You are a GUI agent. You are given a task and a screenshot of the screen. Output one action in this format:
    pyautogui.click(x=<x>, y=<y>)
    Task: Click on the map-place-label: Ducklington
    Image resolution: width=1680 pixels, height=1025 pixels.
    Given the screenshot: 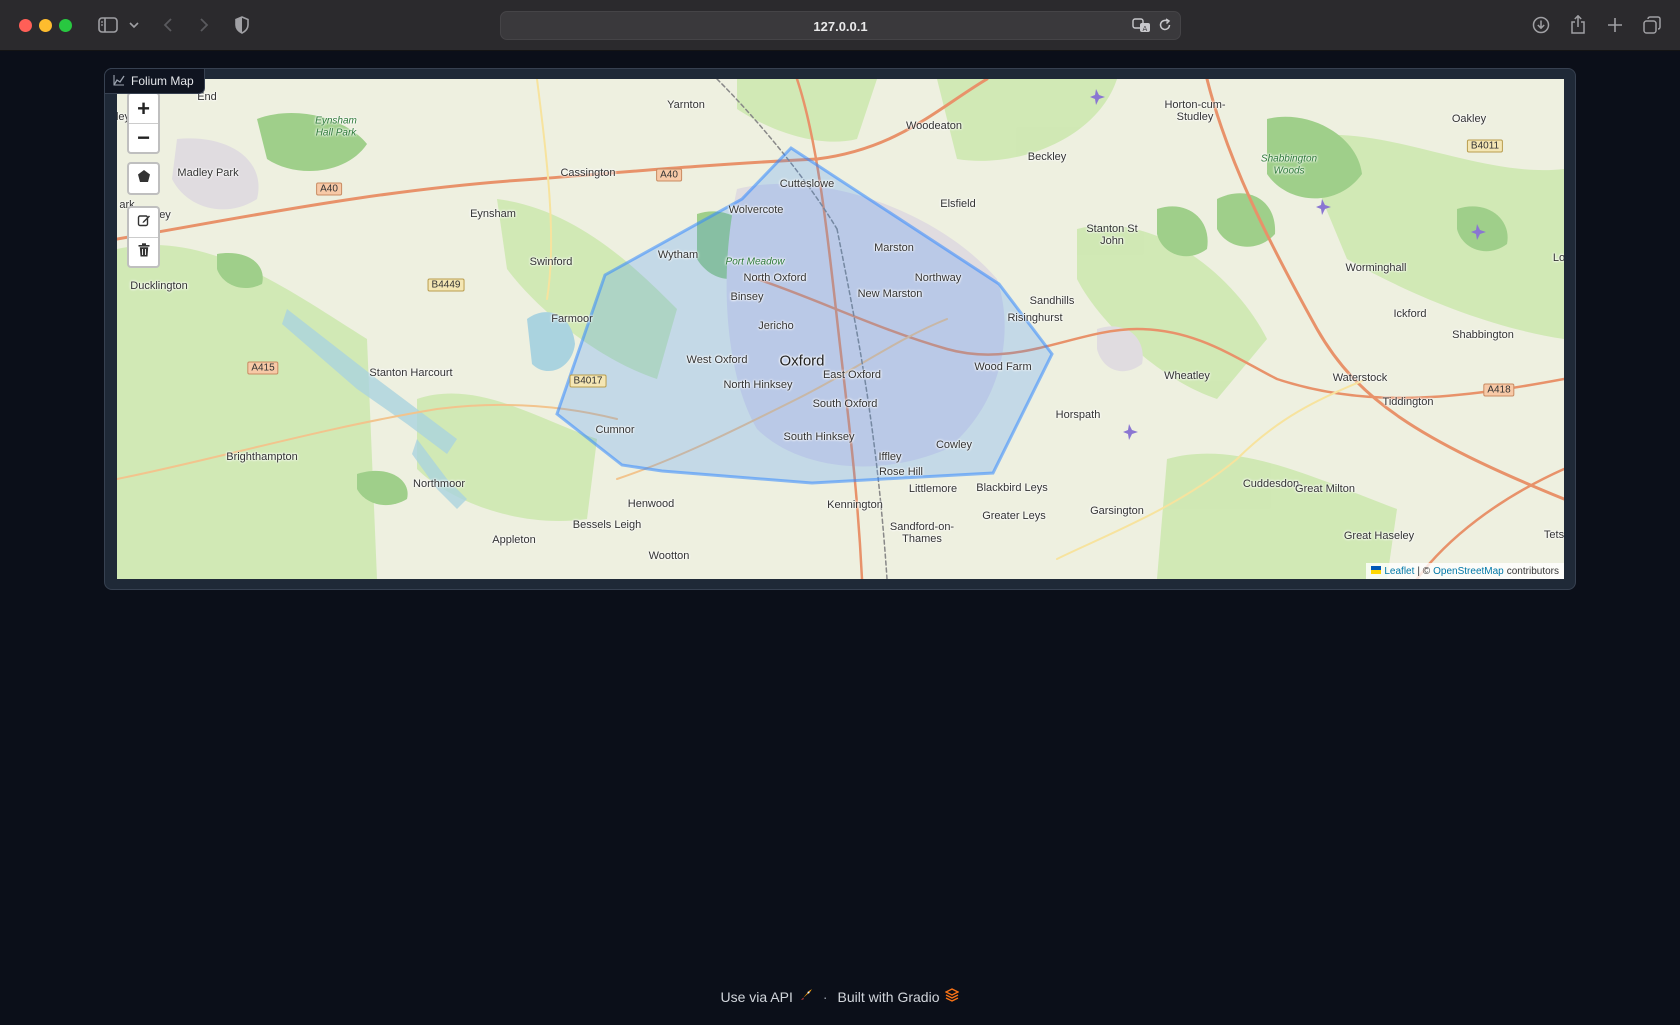 What is the action you would take?
    pyautogui.click(x=159, y=286)
    